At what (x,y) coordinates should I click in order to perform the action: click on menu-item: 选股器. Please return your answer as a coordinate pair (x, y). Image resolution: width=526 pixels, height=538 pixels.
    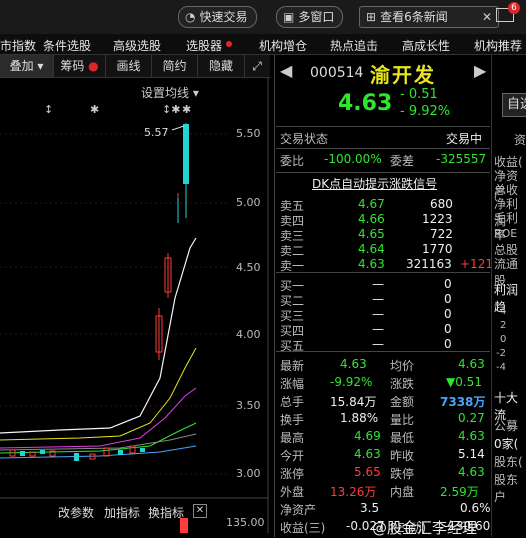
    Looking at the image, I should click on (204, 45).